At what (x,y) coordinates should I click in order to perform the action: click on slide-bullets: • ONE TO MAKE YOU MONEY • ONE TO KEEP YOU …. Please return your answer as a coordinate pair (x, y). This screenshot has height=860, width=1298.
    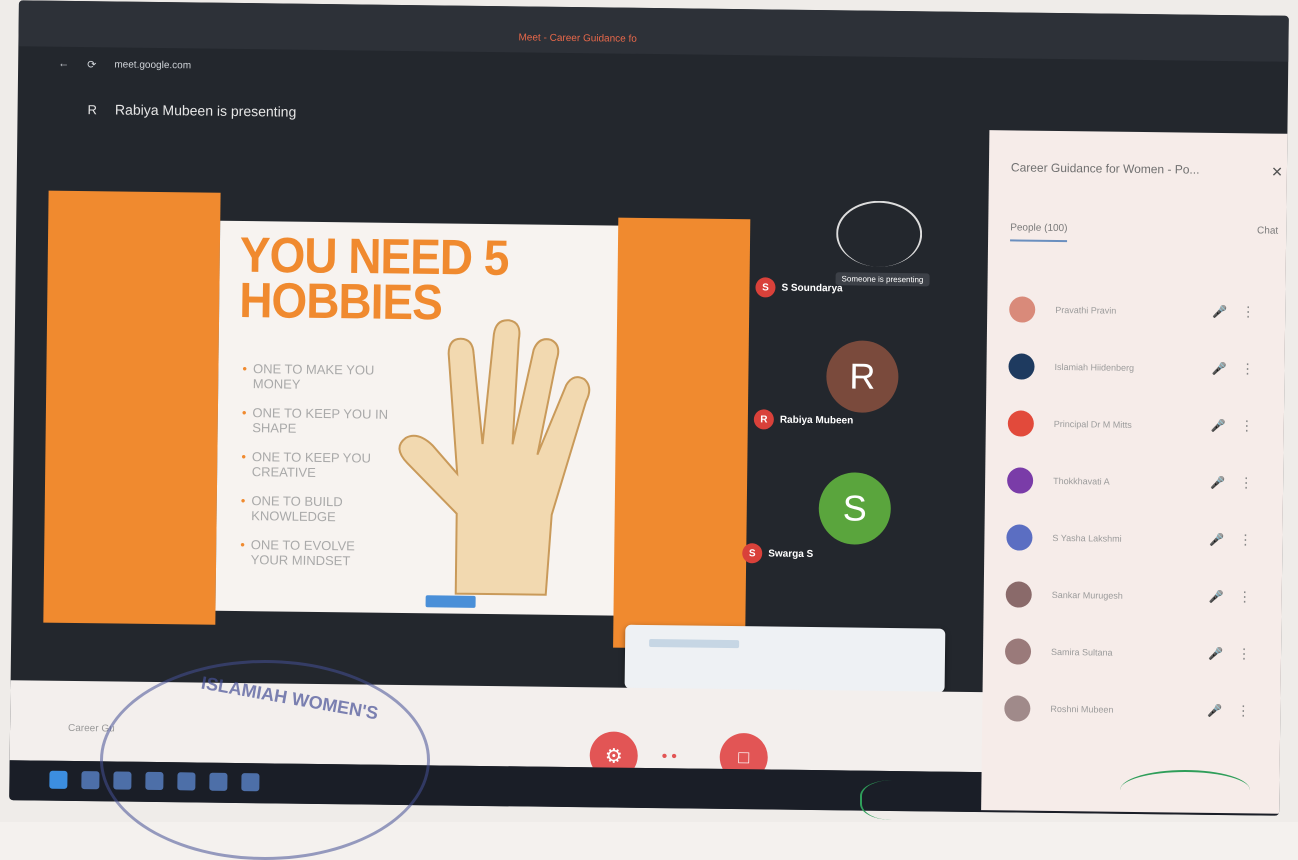
    Looking at the image, I should click on (316, 472).